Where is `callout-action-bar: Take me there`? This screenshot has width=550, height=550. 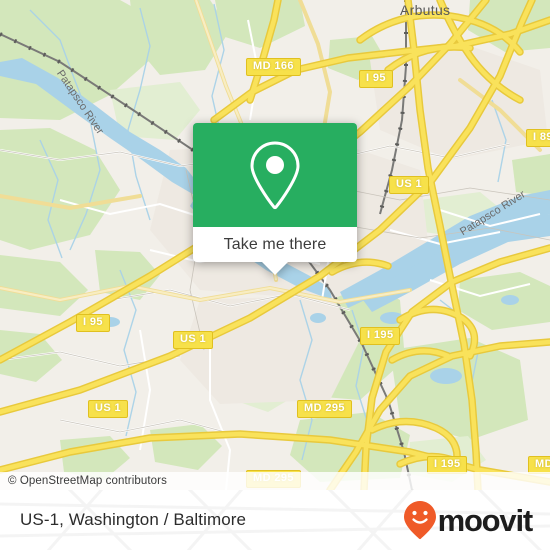 callout-action-bar: Take me there is located at coordinates (275, 251).